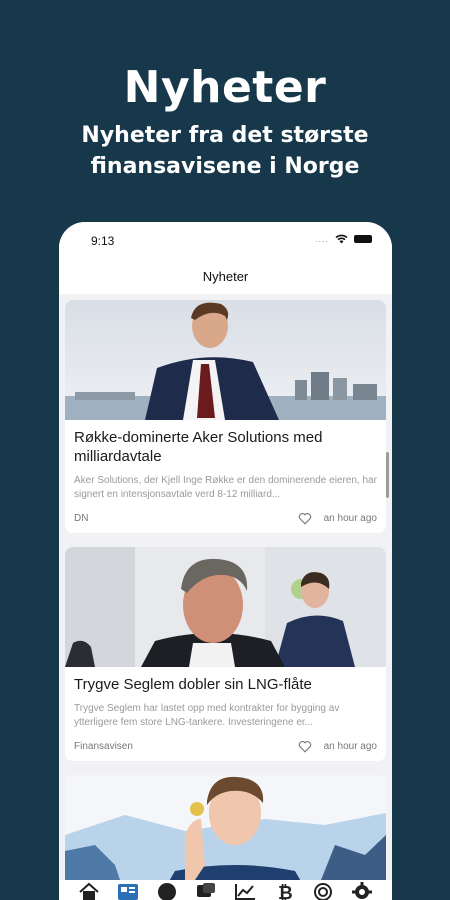 This screenshot has width=450, height=900. I want to click on status-time: 9:13, so click(103, 241).